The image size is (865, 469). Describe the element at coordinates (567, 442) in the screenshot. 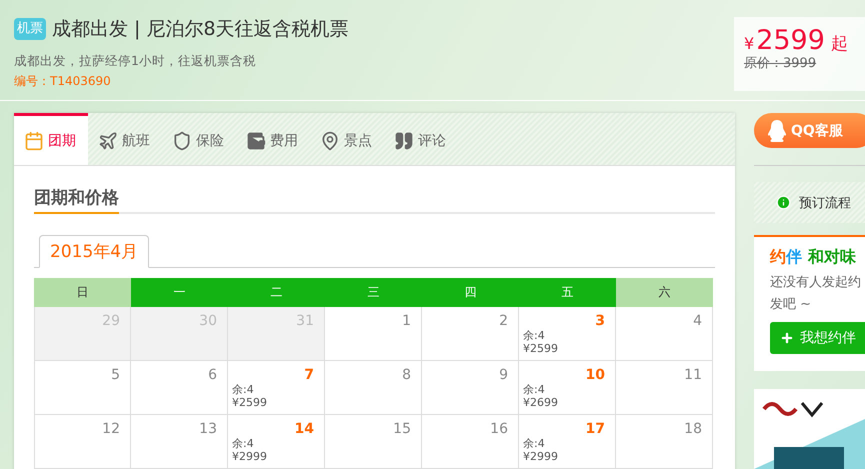

I see `calendar-day: 17 余:4 ¥2999` at that location.